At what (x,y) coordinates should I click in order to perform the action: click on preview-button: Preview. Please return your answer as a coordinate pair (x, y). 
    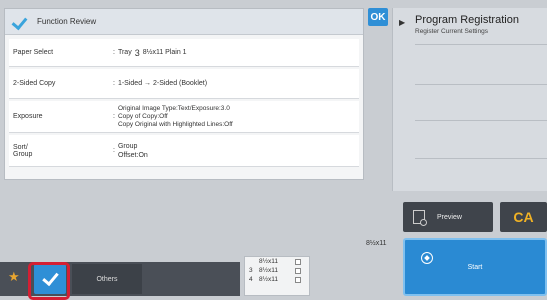
    Looking at the image, I should click on (448, 217).